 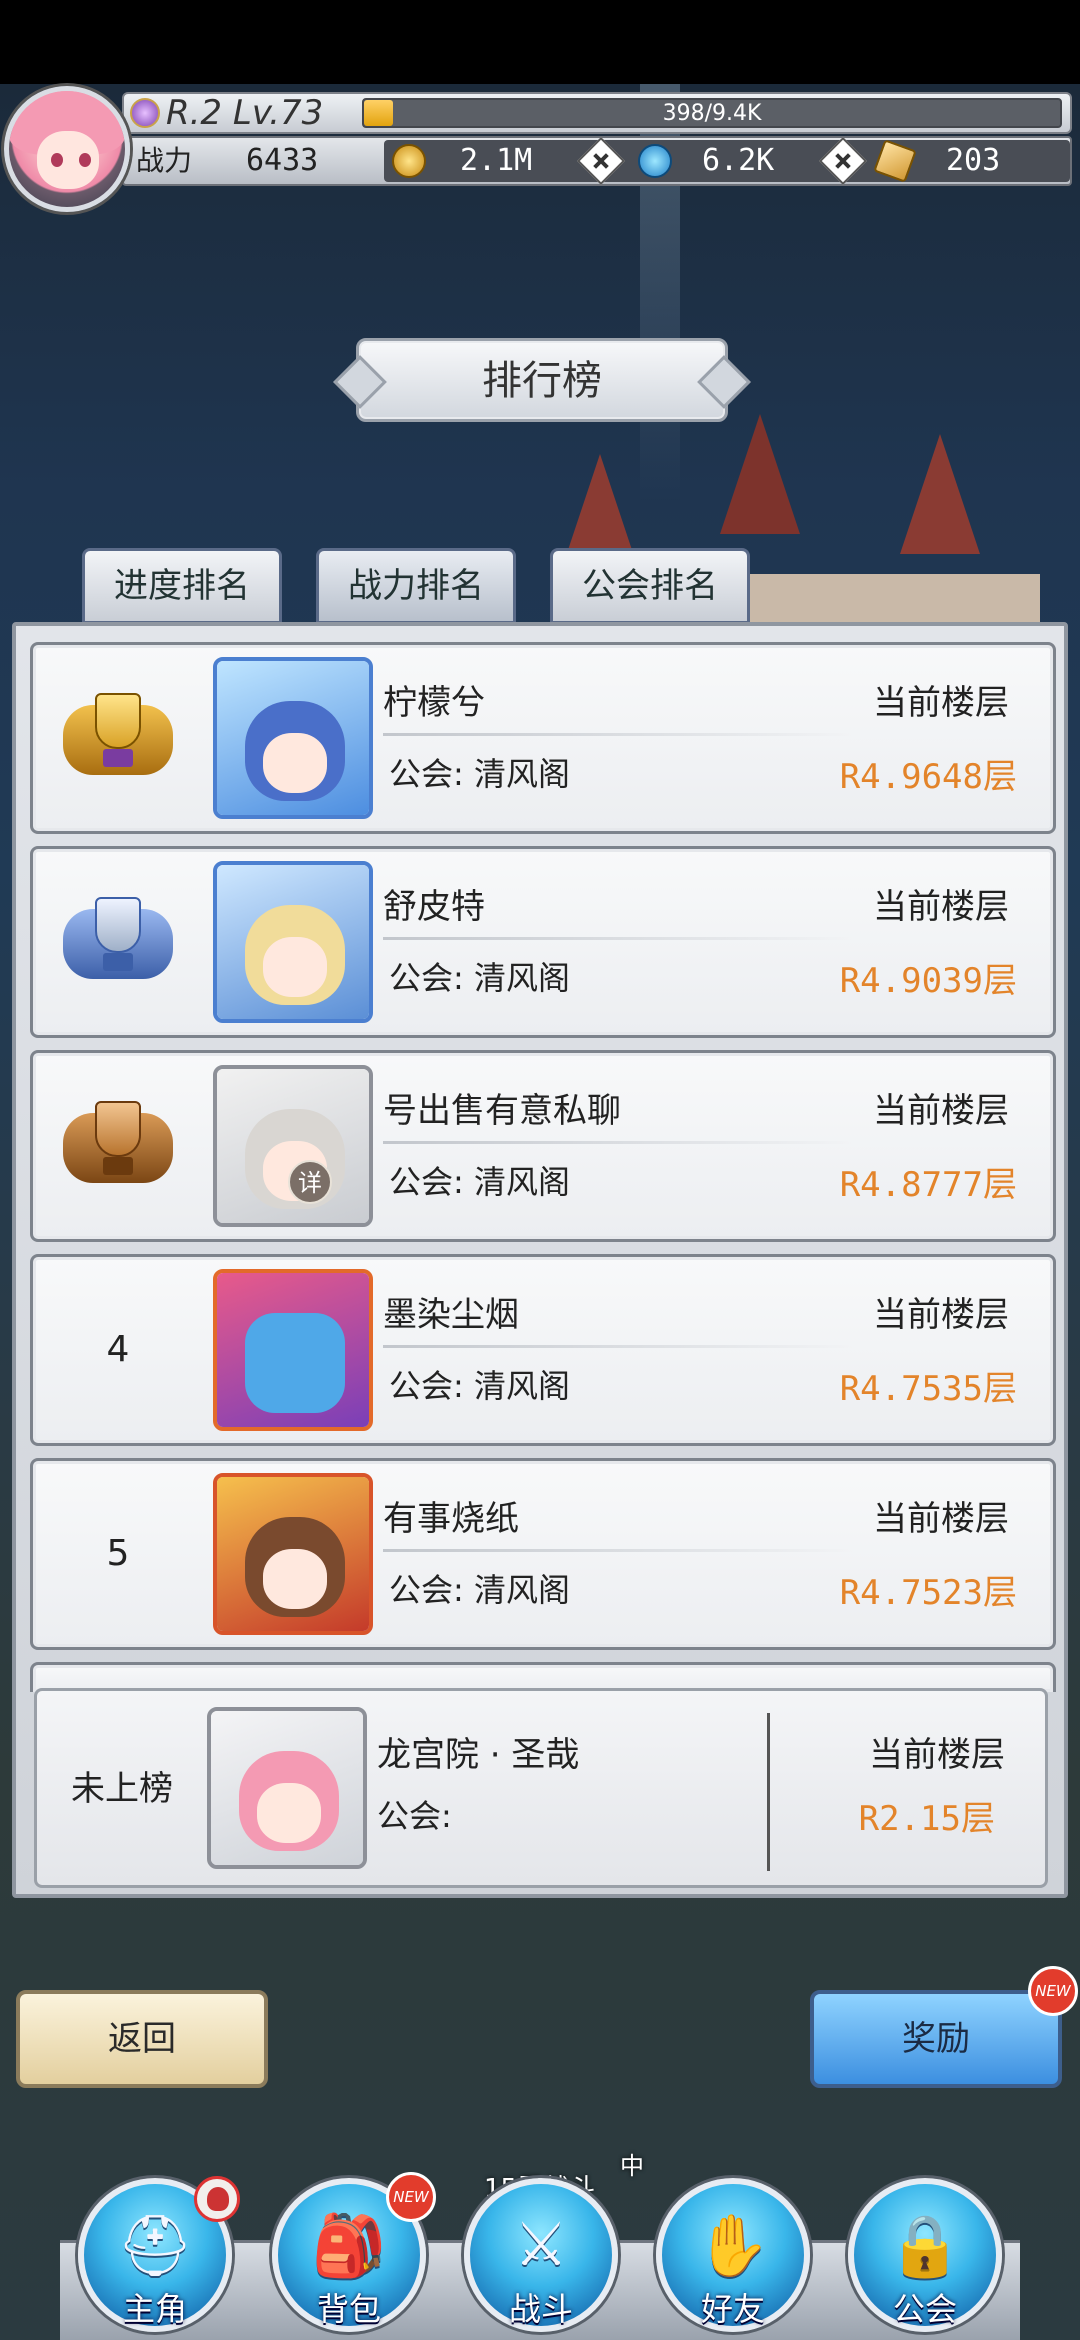 I want to click on ranking-row: 舒皮特 公会: 清风阁 当前楼层 R4.9039层, so click(x=543, y=942).